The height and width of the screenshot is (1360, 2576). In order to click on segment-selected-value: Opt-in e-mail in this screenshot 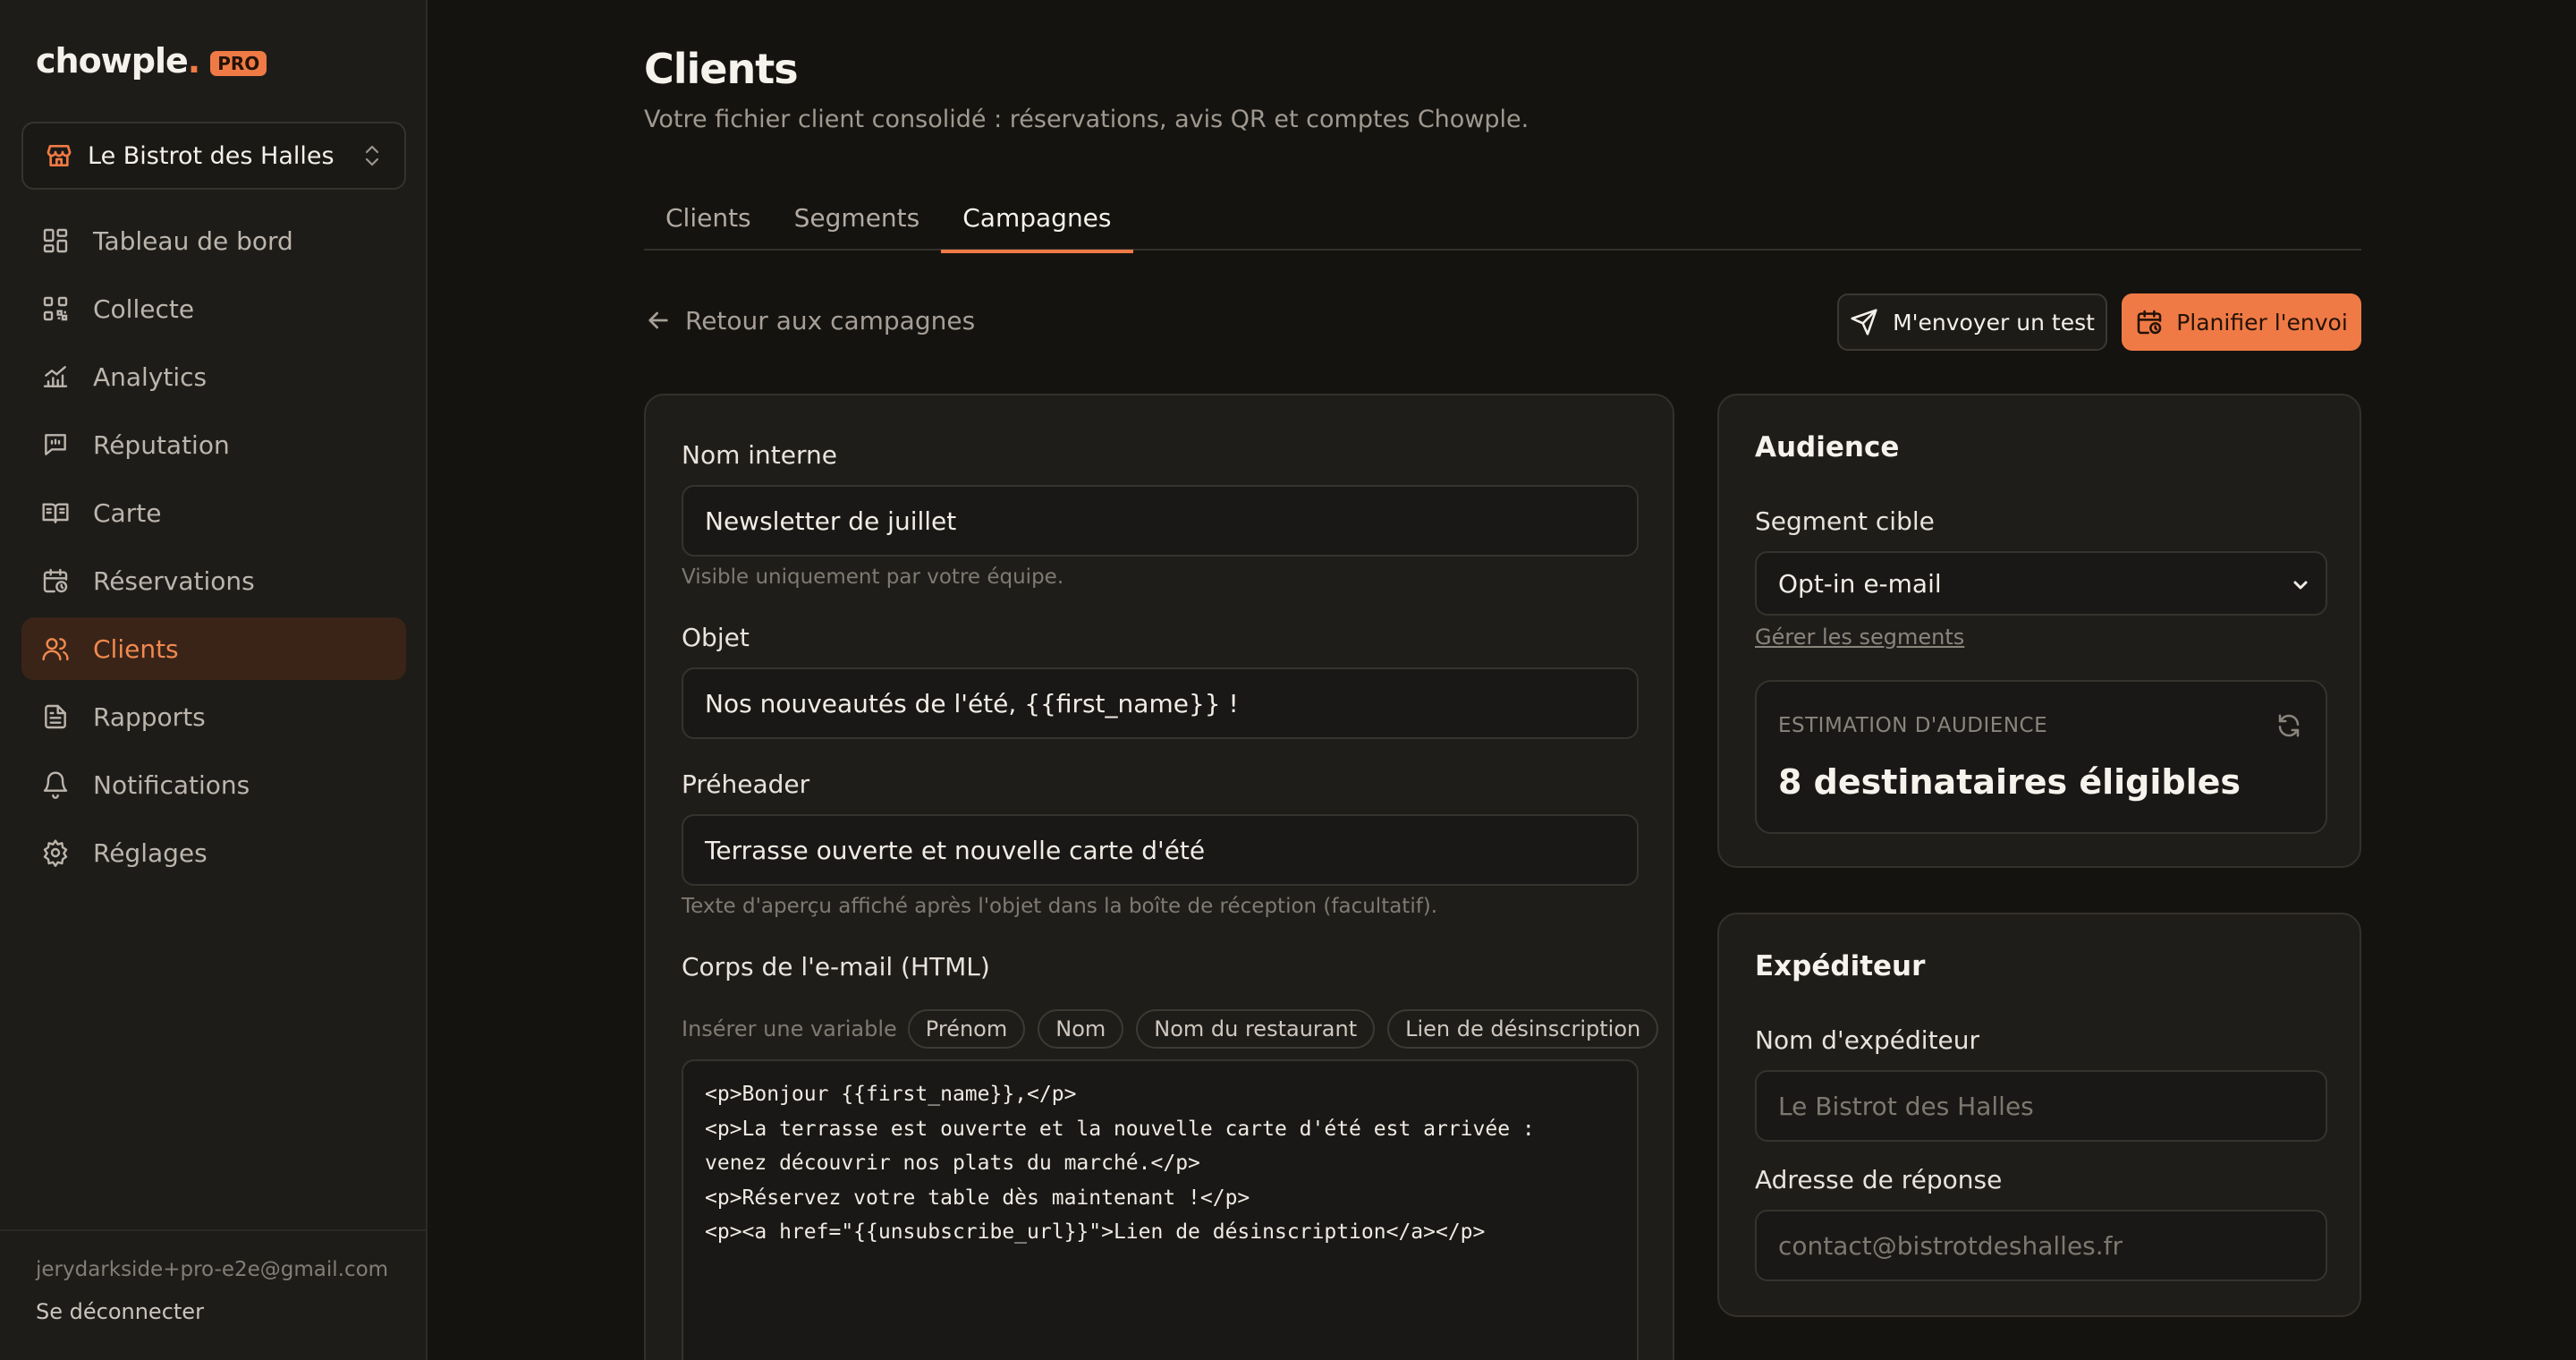, I will do `click(1860, 583)`.